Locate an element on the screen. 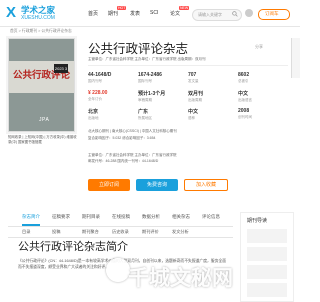 The image size is (320, 302). subtab-item: 历史收录 is located at coordinates (120, 232).